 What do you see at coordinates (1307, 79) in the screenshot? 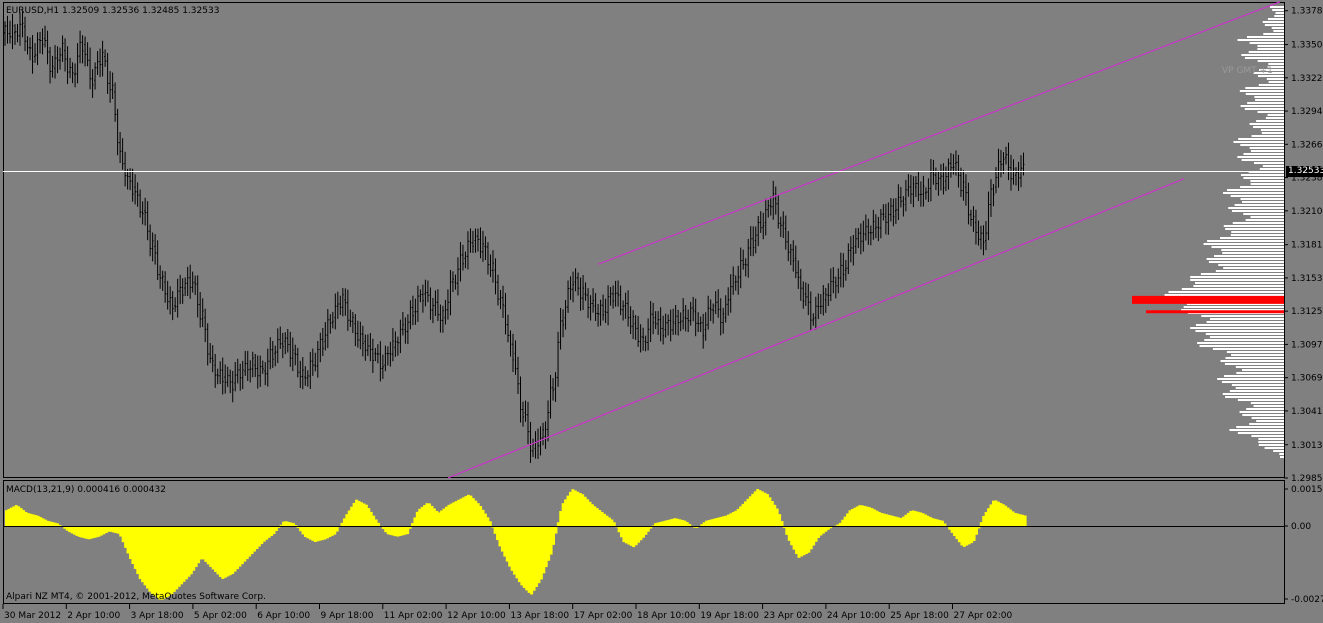
I see `price-tick-label: 1.33220` at bounding box center [1307, 79].